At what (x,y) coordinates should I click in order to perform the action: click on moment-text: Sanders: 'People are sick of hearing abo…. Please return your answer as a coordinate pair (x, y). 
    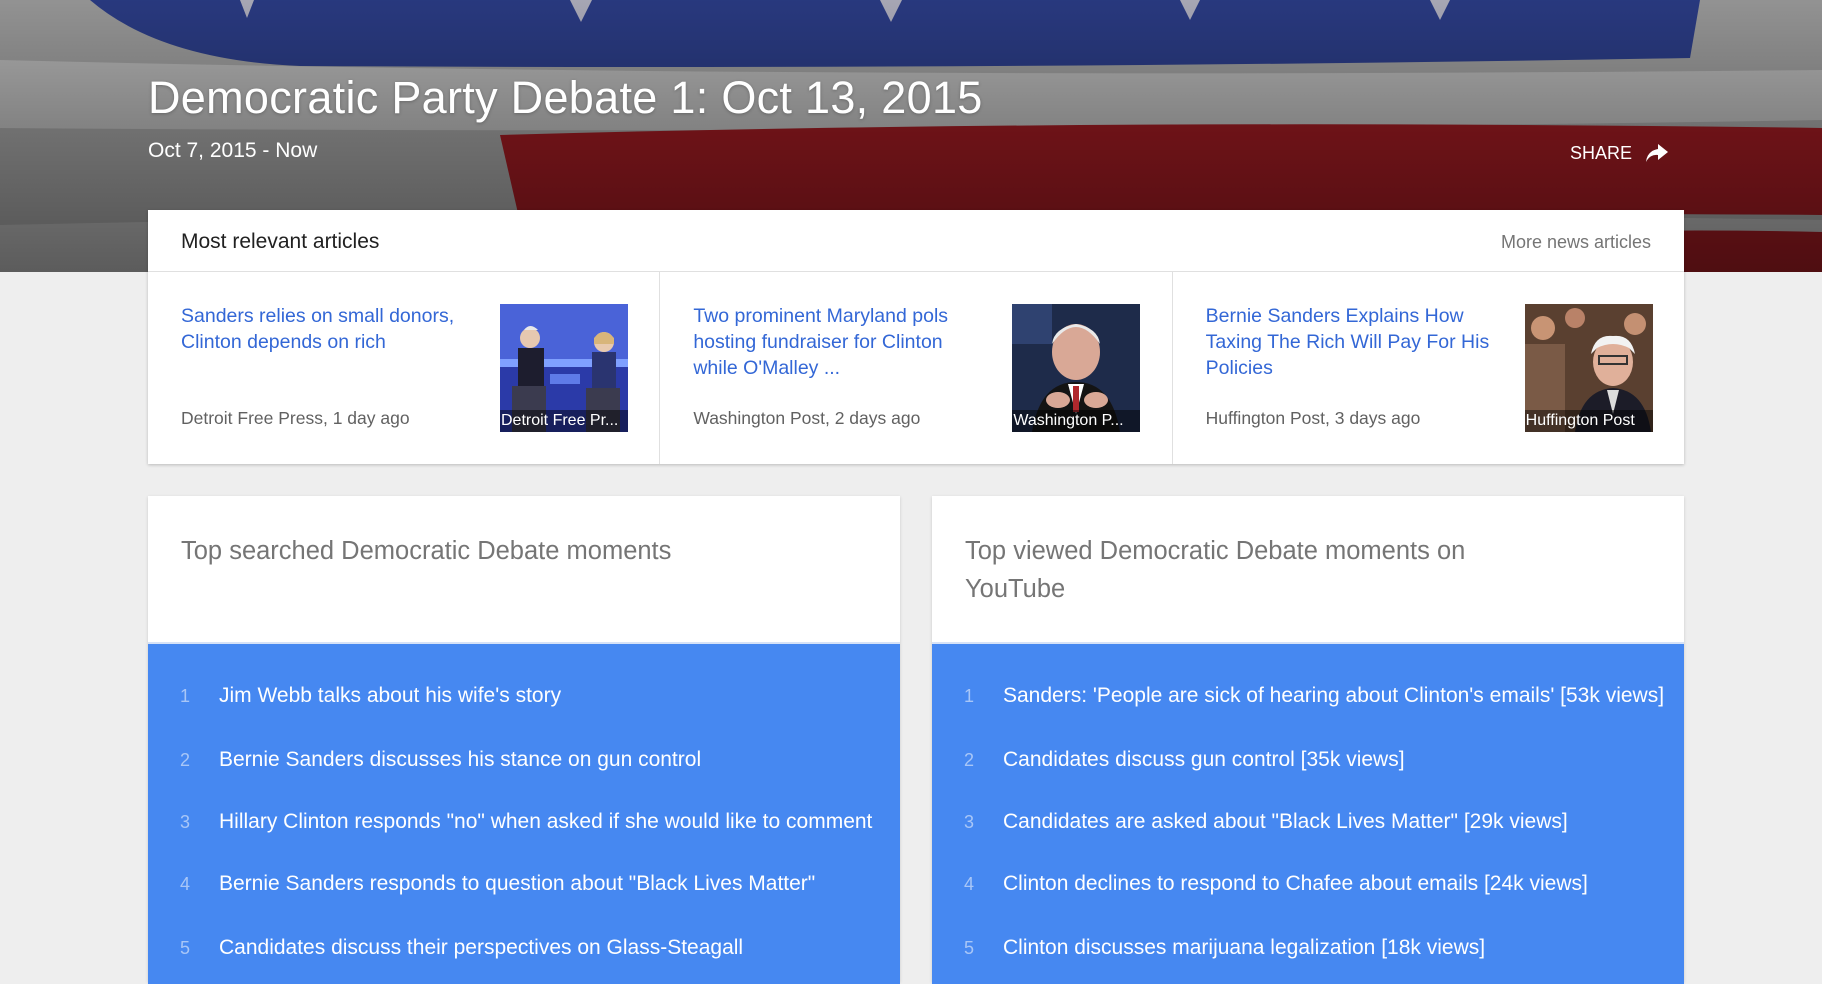
    Looking at the image, I should click on (1334, 695).